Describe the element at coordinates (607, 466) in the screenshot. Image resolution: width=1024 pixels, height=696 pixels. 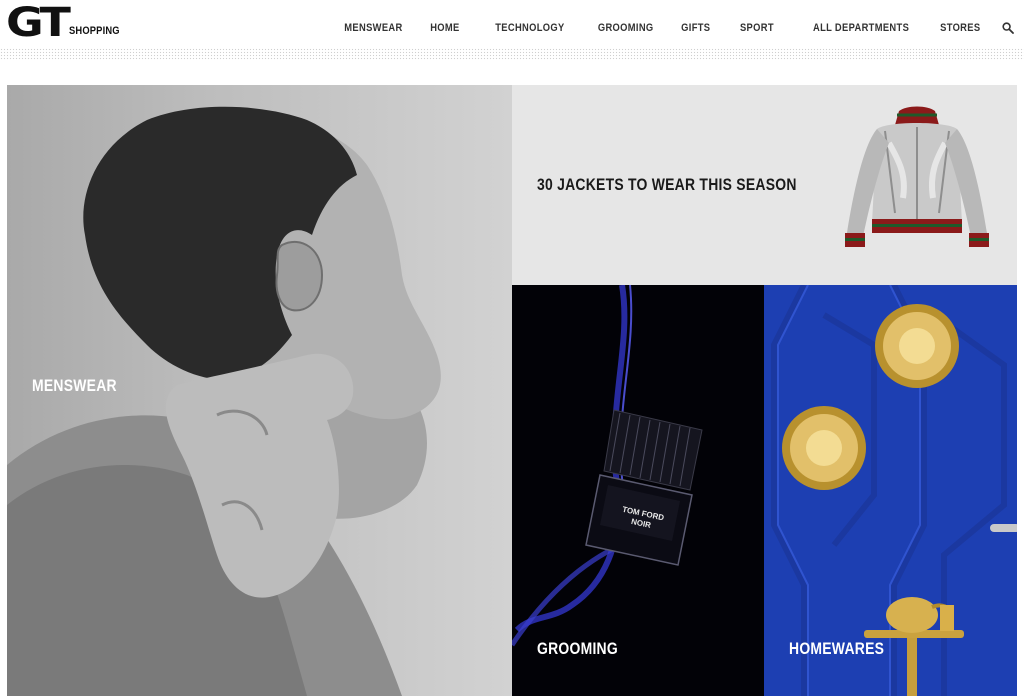
I see `perfume-image` at that location.